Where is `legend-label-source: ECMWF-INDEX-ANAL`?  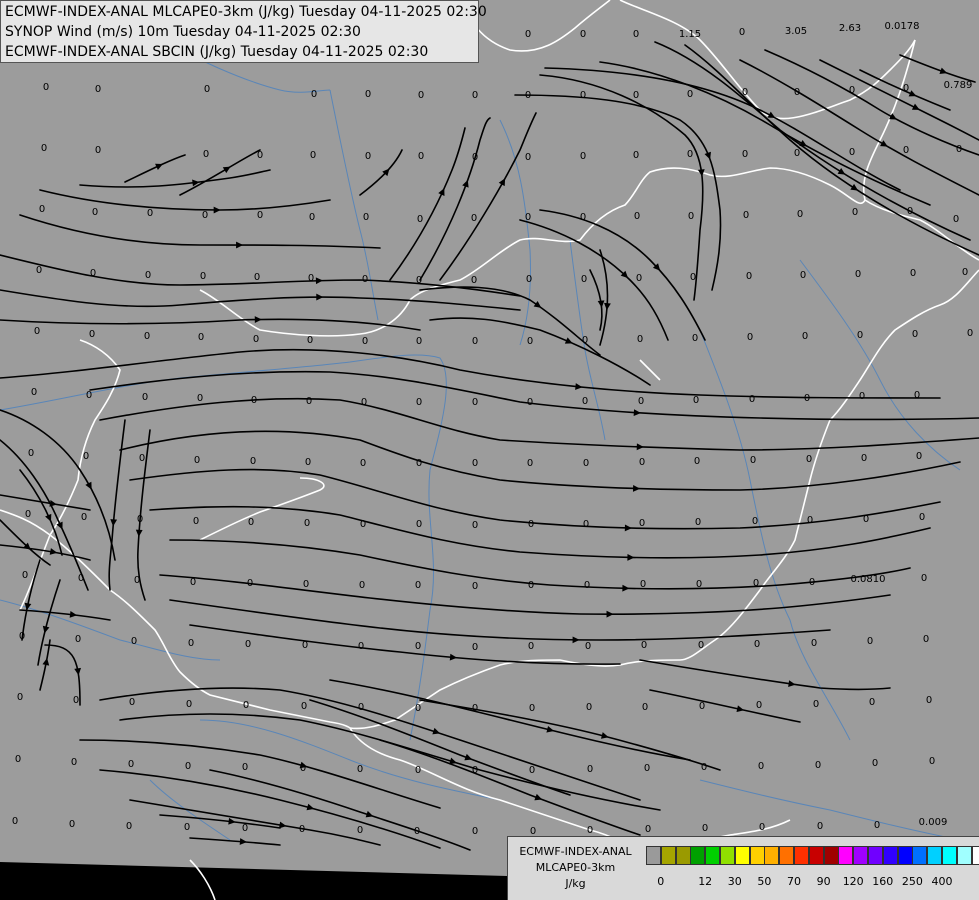
legend-label-source: ECMWF-INDEX-ANAL is located at coordinates (575, 851).